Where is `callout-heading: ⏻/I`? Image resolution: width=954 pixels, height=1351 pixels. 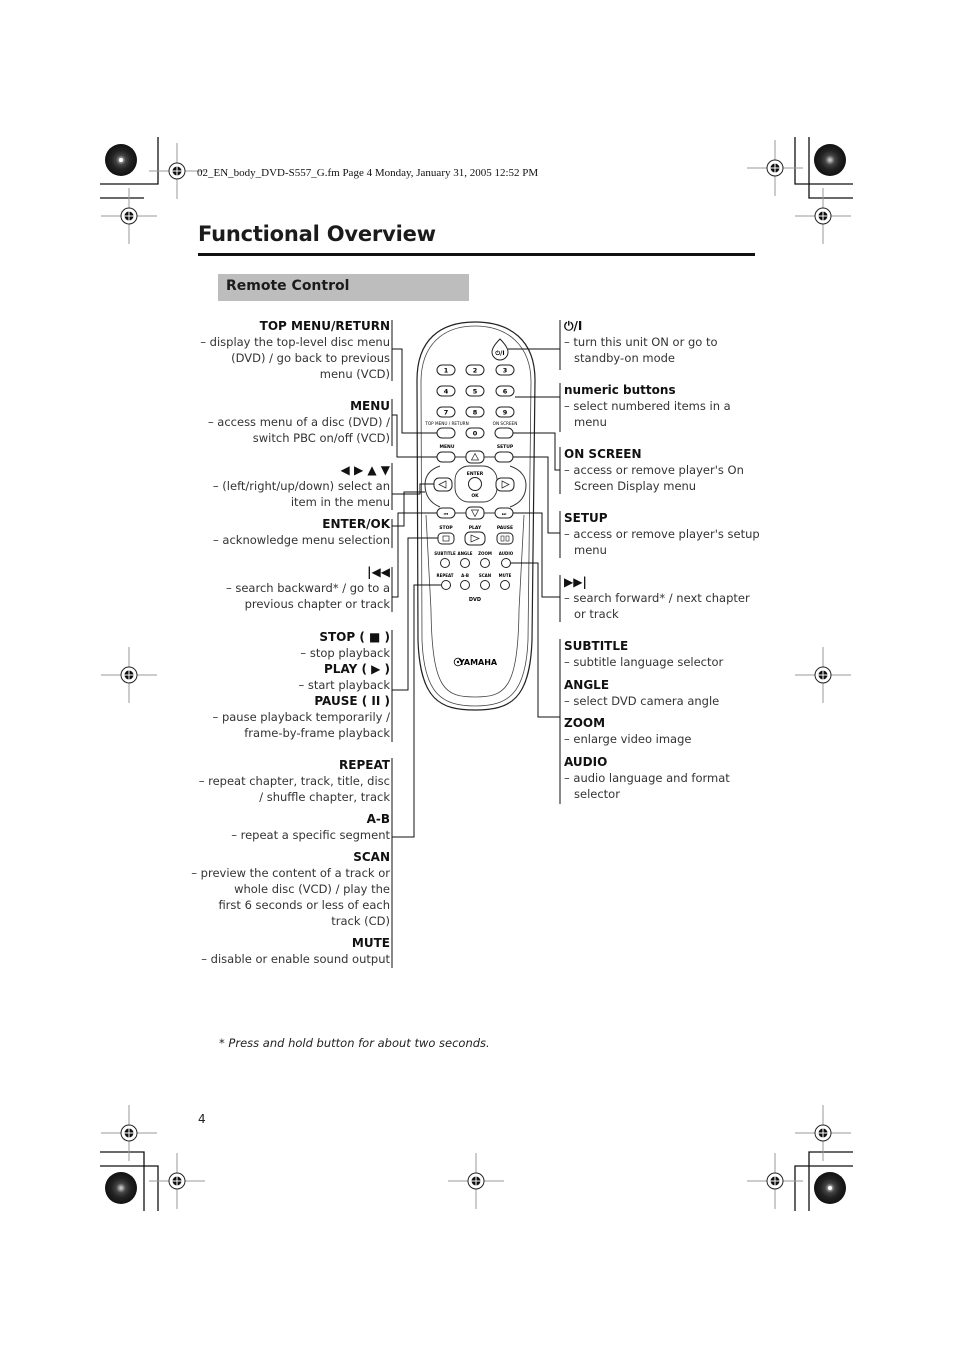 callout-heading: ⏻/I is located at coordinates (573, 326).